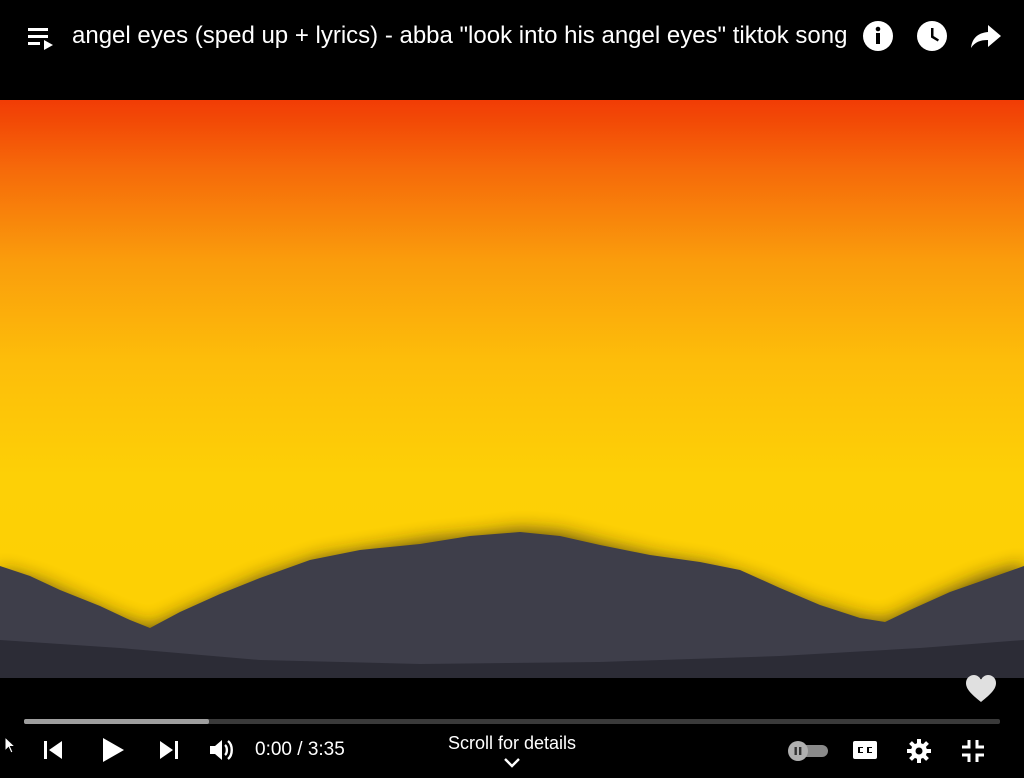 This screenshot has height=778, width=1024. I want to click on scroll-for-details: Scroll for details, so click(512, 743).